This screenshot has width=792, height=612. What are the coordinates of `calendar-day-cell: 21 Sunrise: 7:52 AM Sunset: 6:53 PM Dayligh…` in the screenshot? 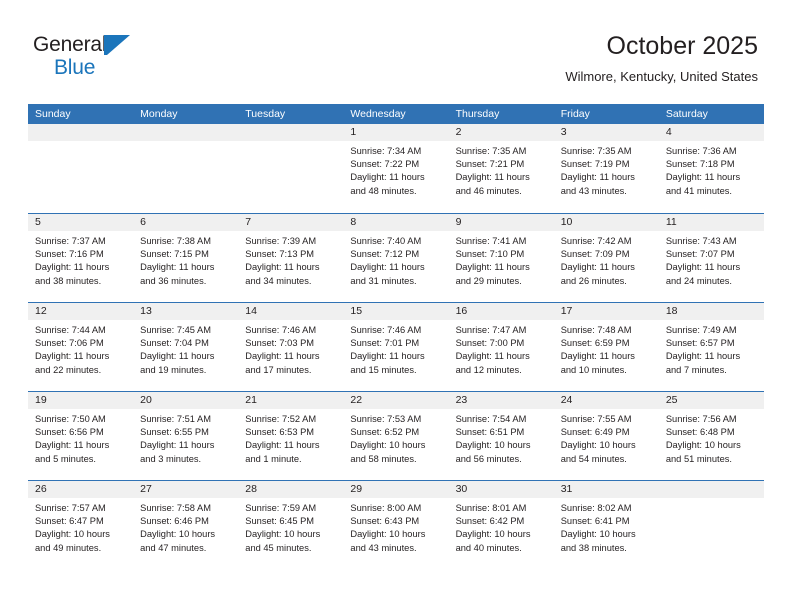 It's located at (291, 436).